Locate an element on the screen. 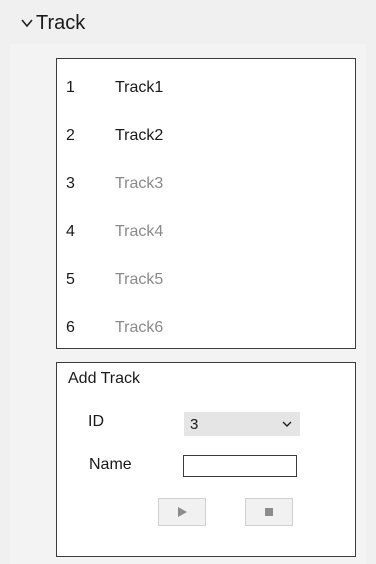  track-index: 3 is located at coordinates (70, 183).